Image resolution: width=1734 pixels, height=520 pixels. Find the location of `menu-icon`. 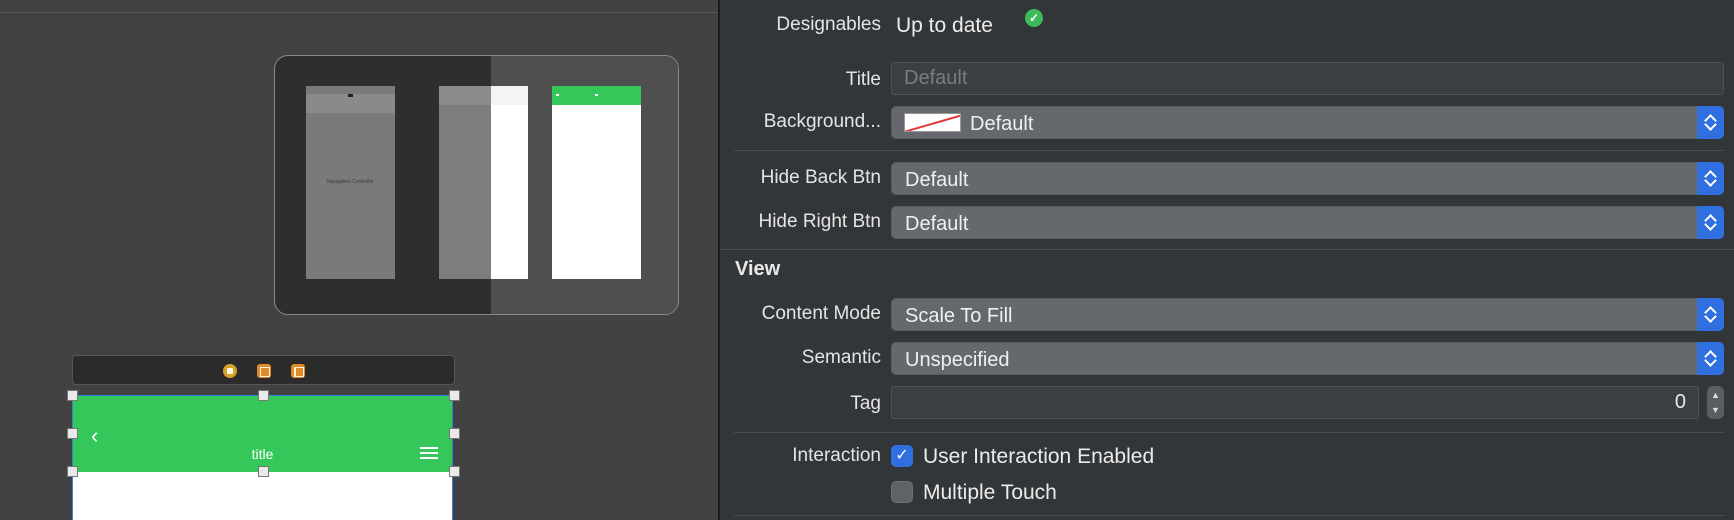

menu-icon is located at coordinates (429, 454).